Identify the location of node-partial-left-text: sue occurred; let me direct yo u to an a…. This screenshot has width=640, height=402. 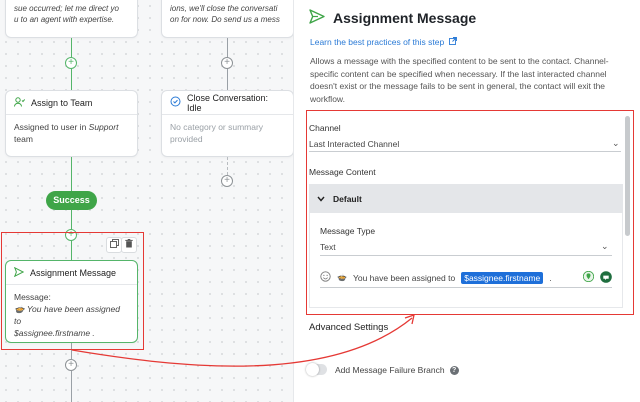
(66, 14).